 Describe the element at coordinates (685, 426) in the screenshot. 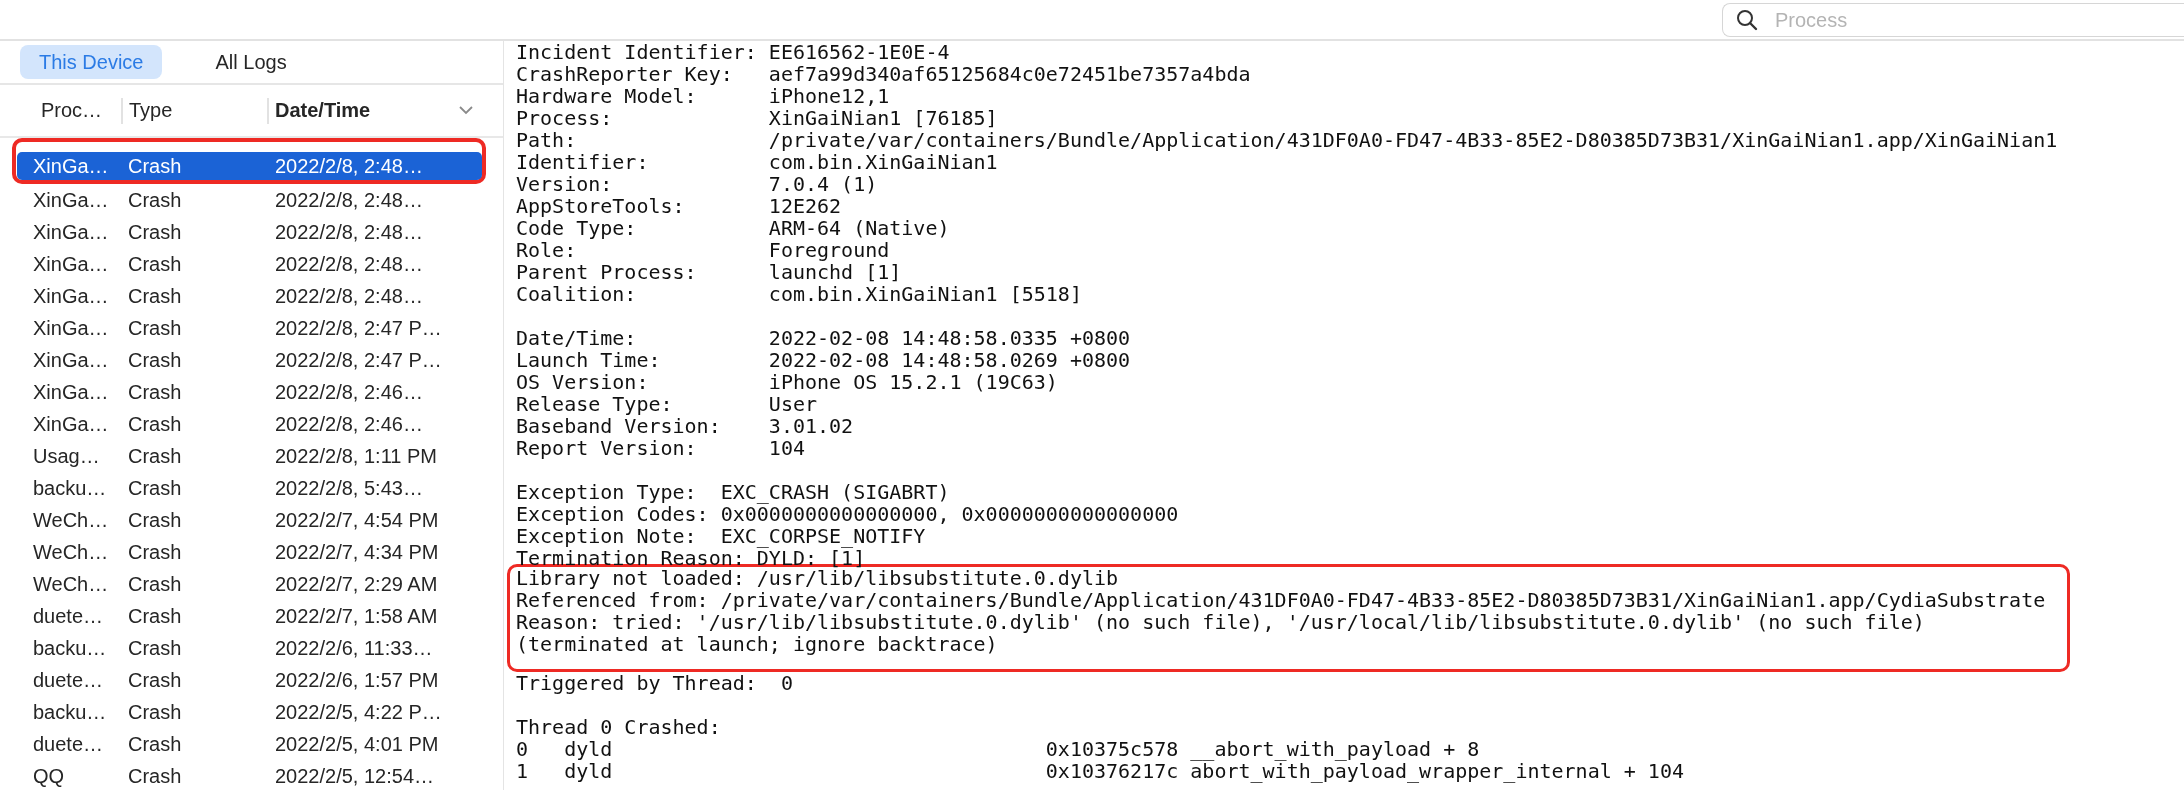

I see `report-line: Baseband Version: 3.01.02` at that location.